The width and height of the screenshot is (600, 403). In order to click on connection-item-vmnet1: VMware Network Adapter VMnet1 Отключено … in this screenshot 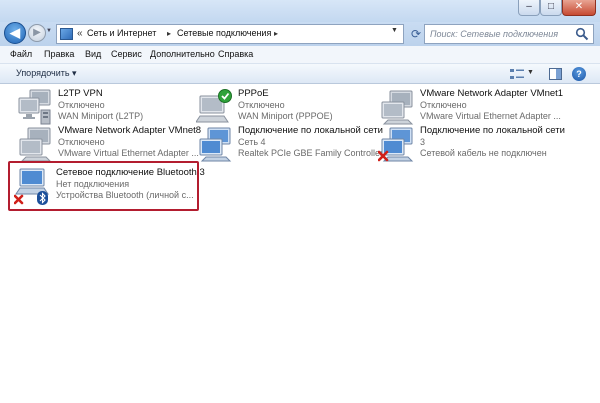, I will do `click(487, 107)`.